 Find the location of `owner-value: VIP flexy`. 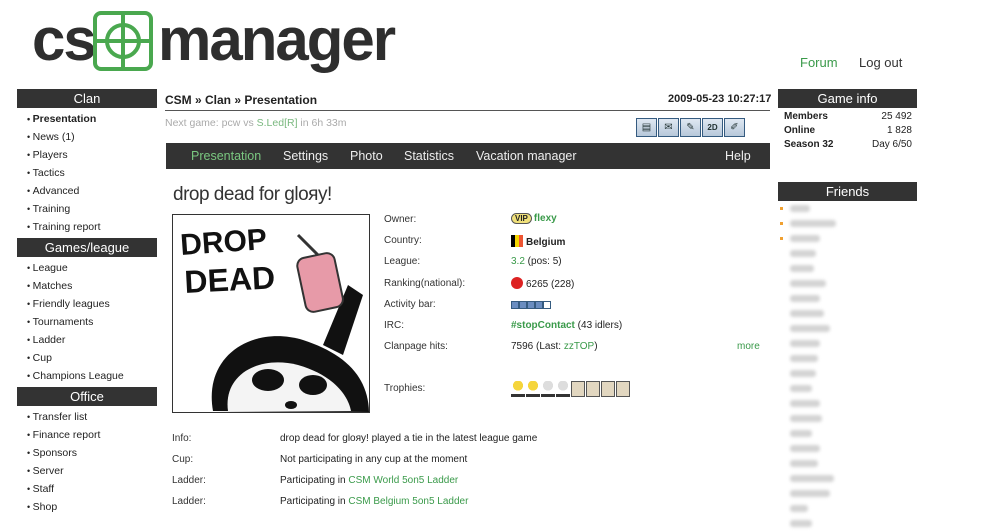

owner-value: VIP flexy is located at coordinates (534, 218).